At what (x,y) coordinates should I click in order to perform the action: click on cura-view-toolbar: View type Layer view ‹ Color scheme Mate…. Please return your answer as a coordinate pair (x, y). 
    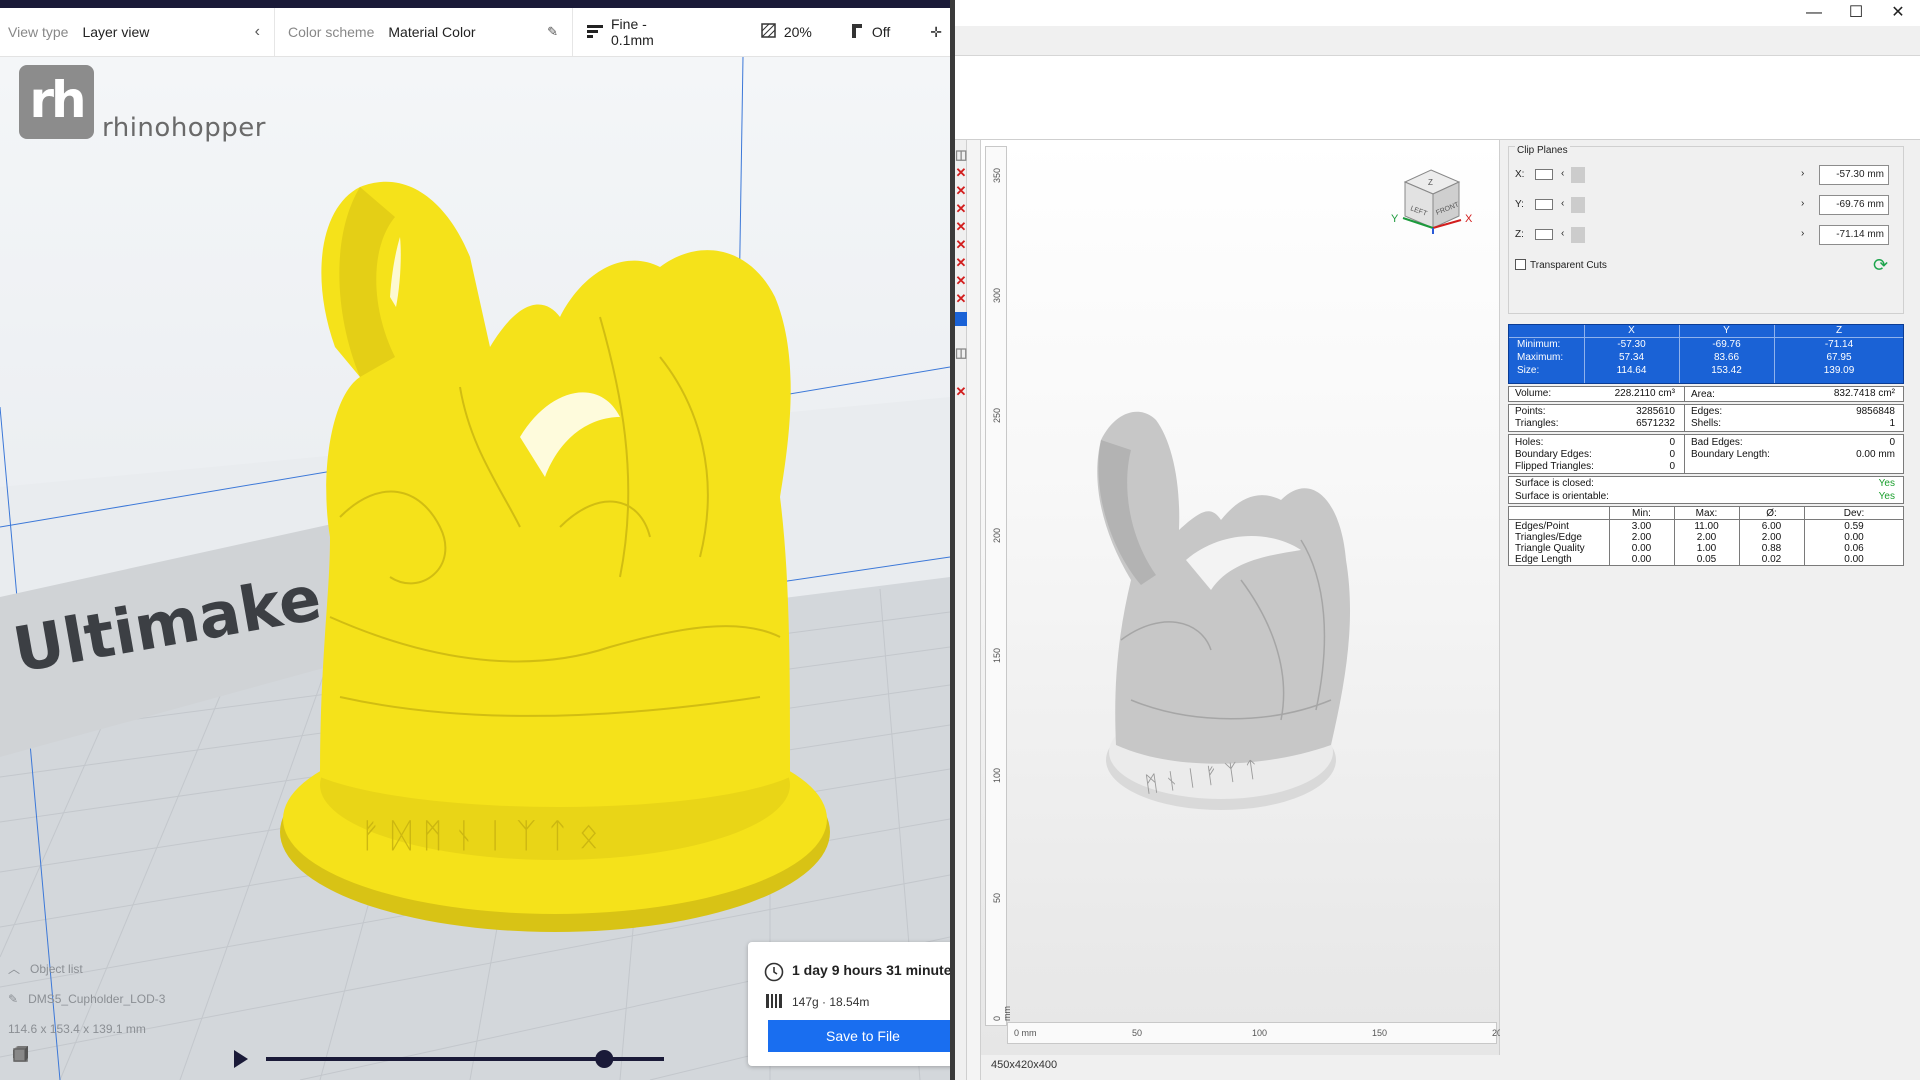
    Looking at the image, I should click on (475, 32).